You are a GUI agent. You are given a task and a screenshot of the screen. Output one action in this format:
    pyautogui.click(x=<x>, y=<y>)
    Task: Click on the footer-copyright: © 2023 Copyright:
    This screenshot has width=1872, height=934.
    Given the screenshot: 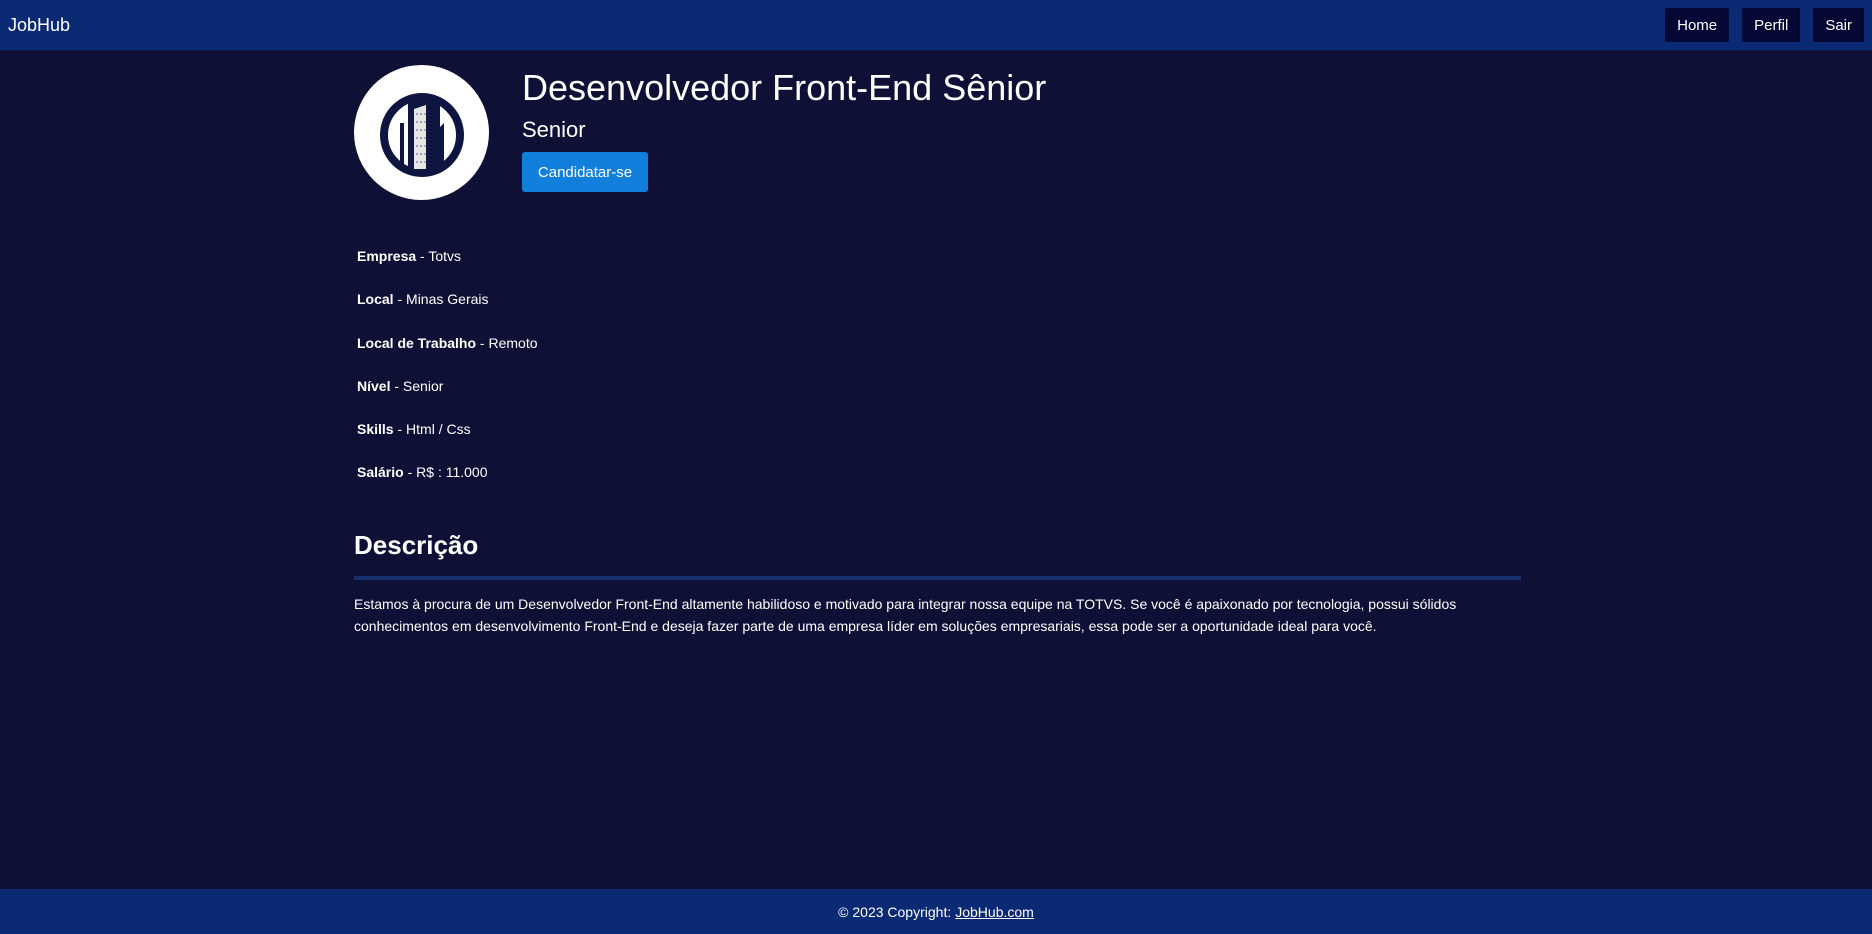 What is the action you would take?
    pyautogui.click(x=895, y=911)
    